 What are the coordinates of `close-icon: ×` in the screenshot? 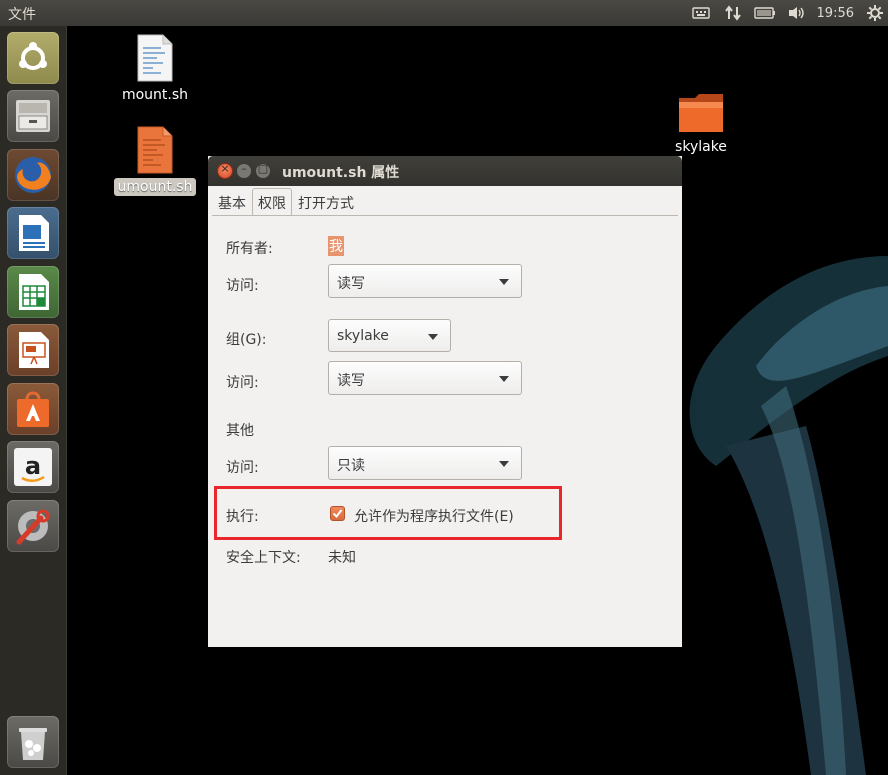 It's located at (225, 168).